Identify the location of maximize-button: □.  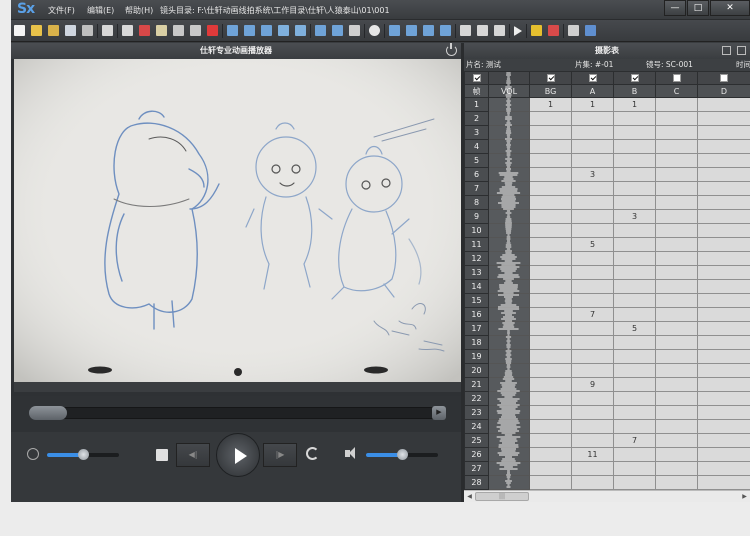
(698, 8).